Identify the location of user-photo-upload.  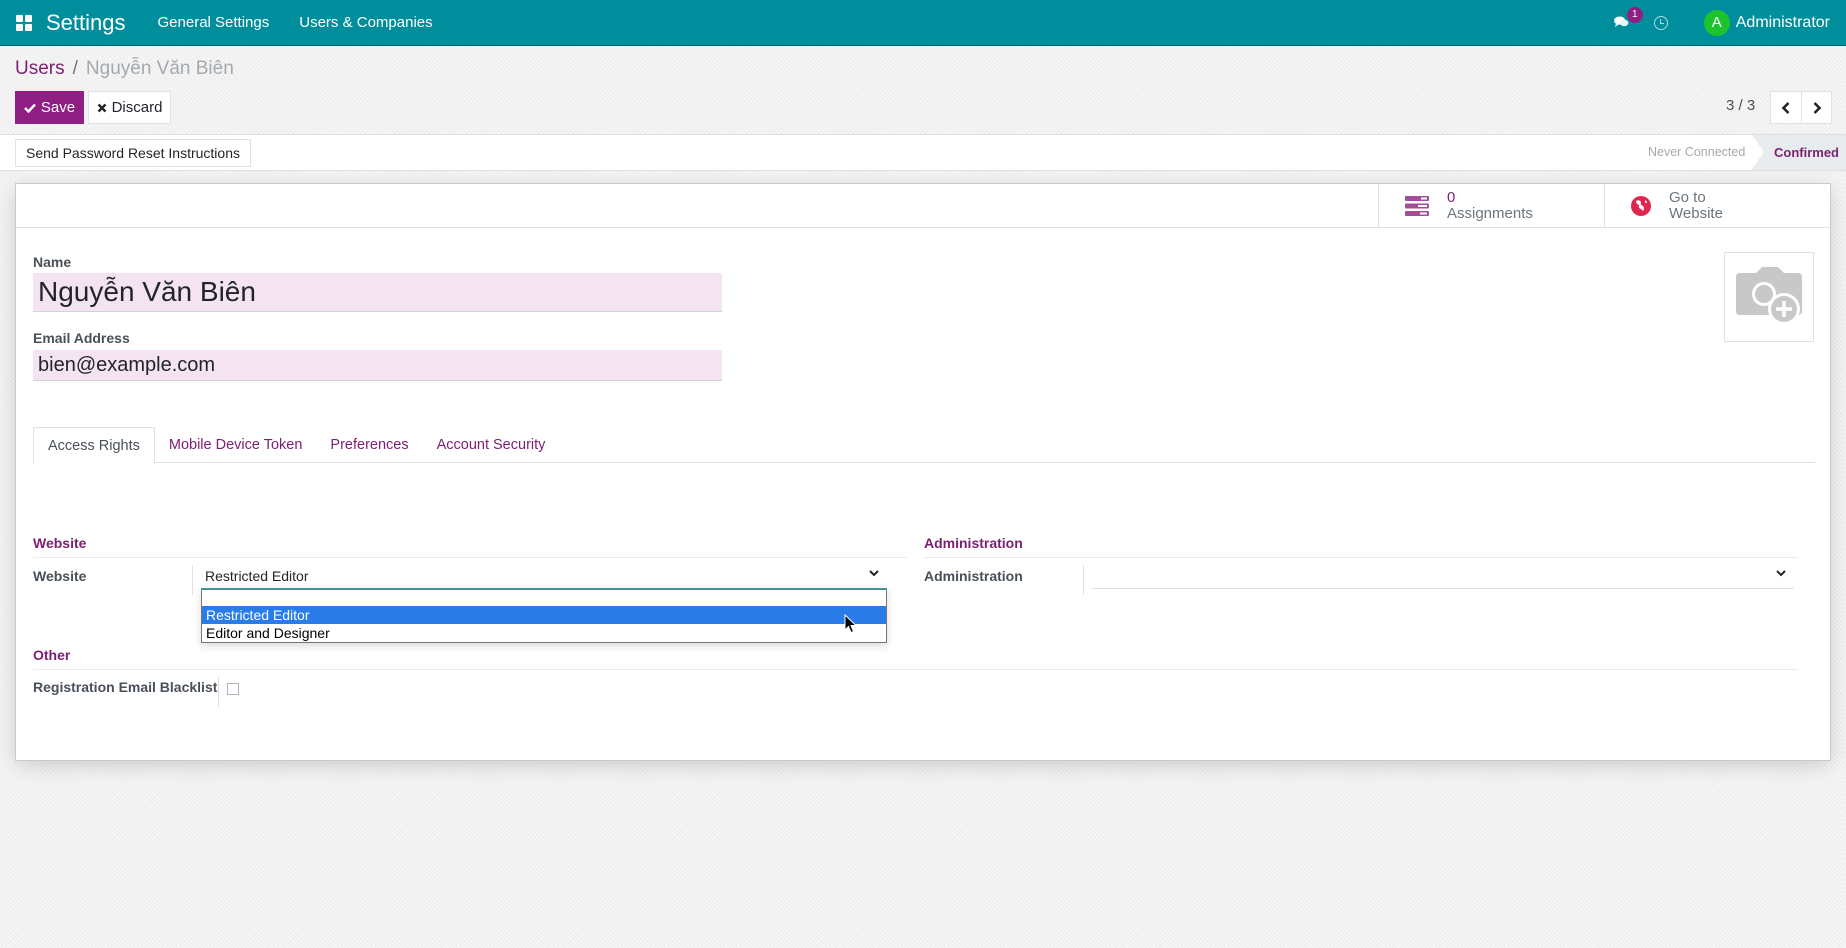
(1769, 297).